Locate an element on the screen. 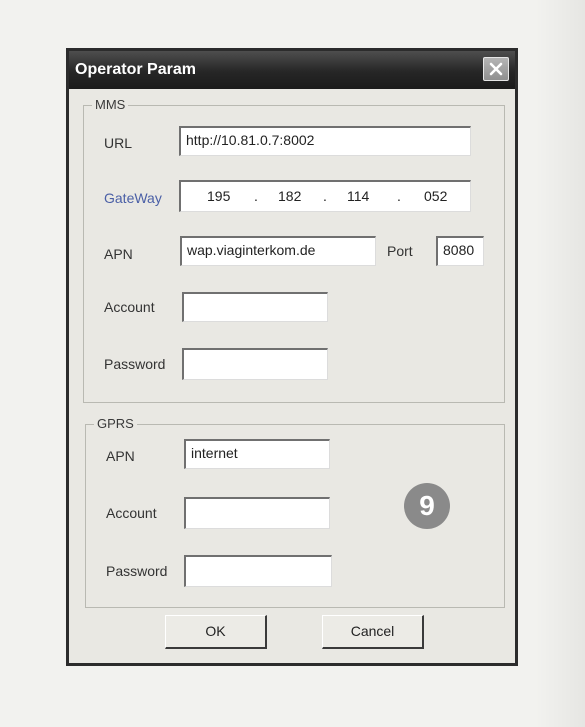  gateway-ip-octet-4: 052 is located at coordinates (436, 196).